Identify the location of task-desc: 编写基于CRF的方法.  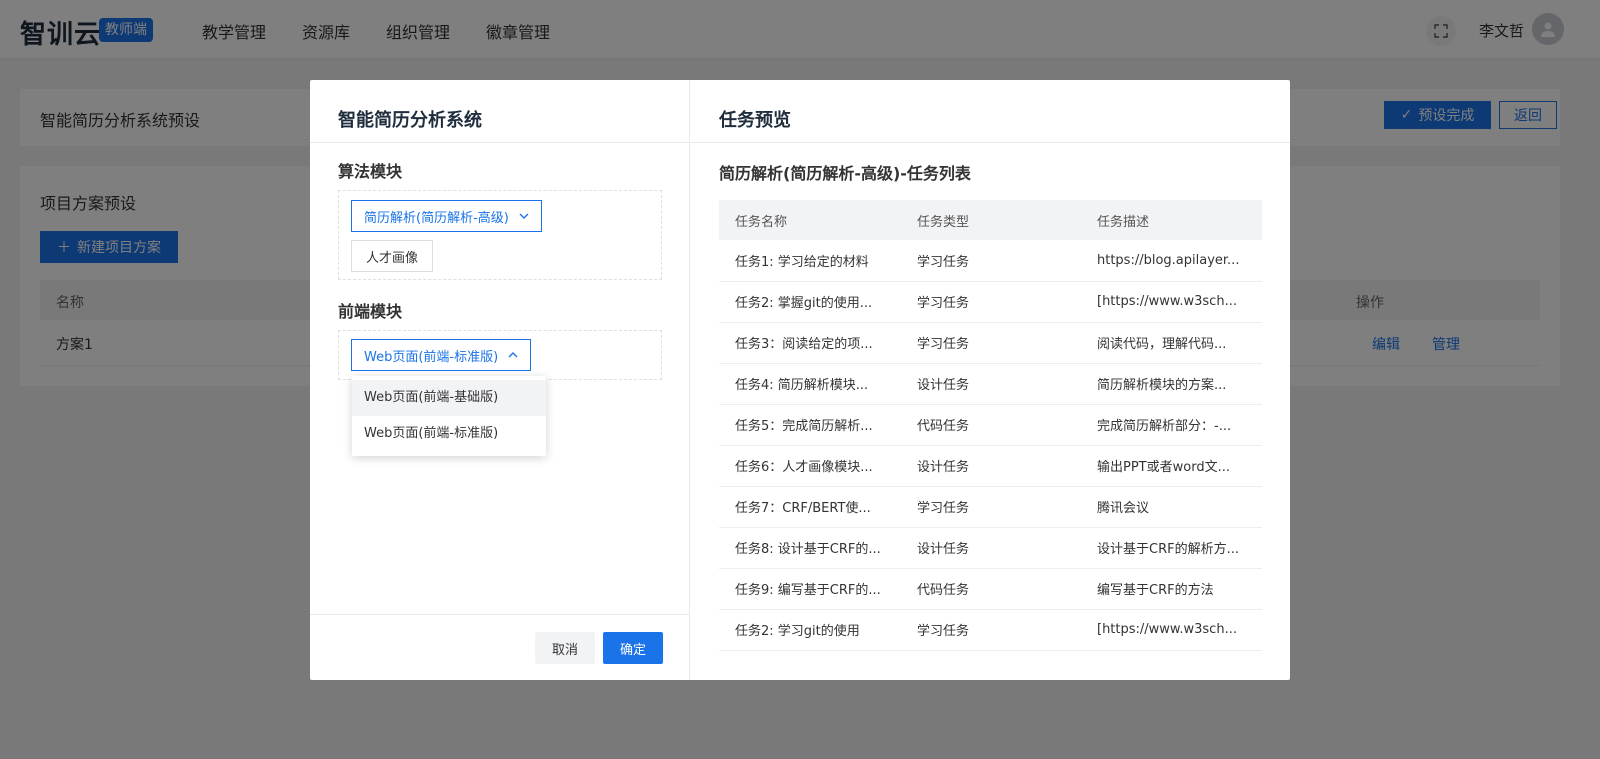
(1171, 589).